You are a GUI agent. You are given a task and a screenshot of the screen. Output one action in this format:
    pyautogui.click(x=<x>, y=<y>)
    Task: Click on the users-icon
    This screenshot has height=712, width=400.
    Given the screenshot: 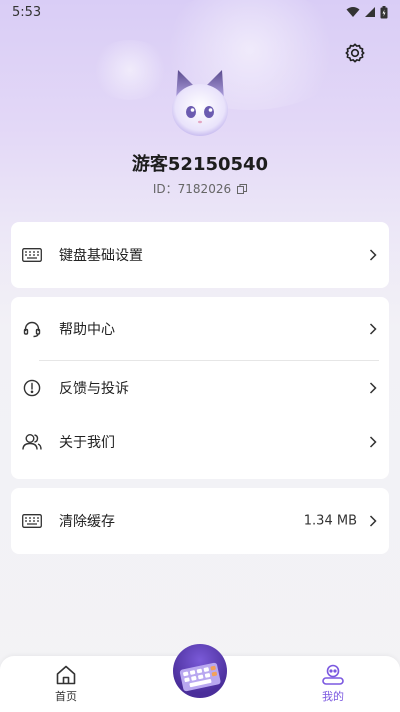 What is the action you would take?
    pyautogui.click(x=32, y=442)
    